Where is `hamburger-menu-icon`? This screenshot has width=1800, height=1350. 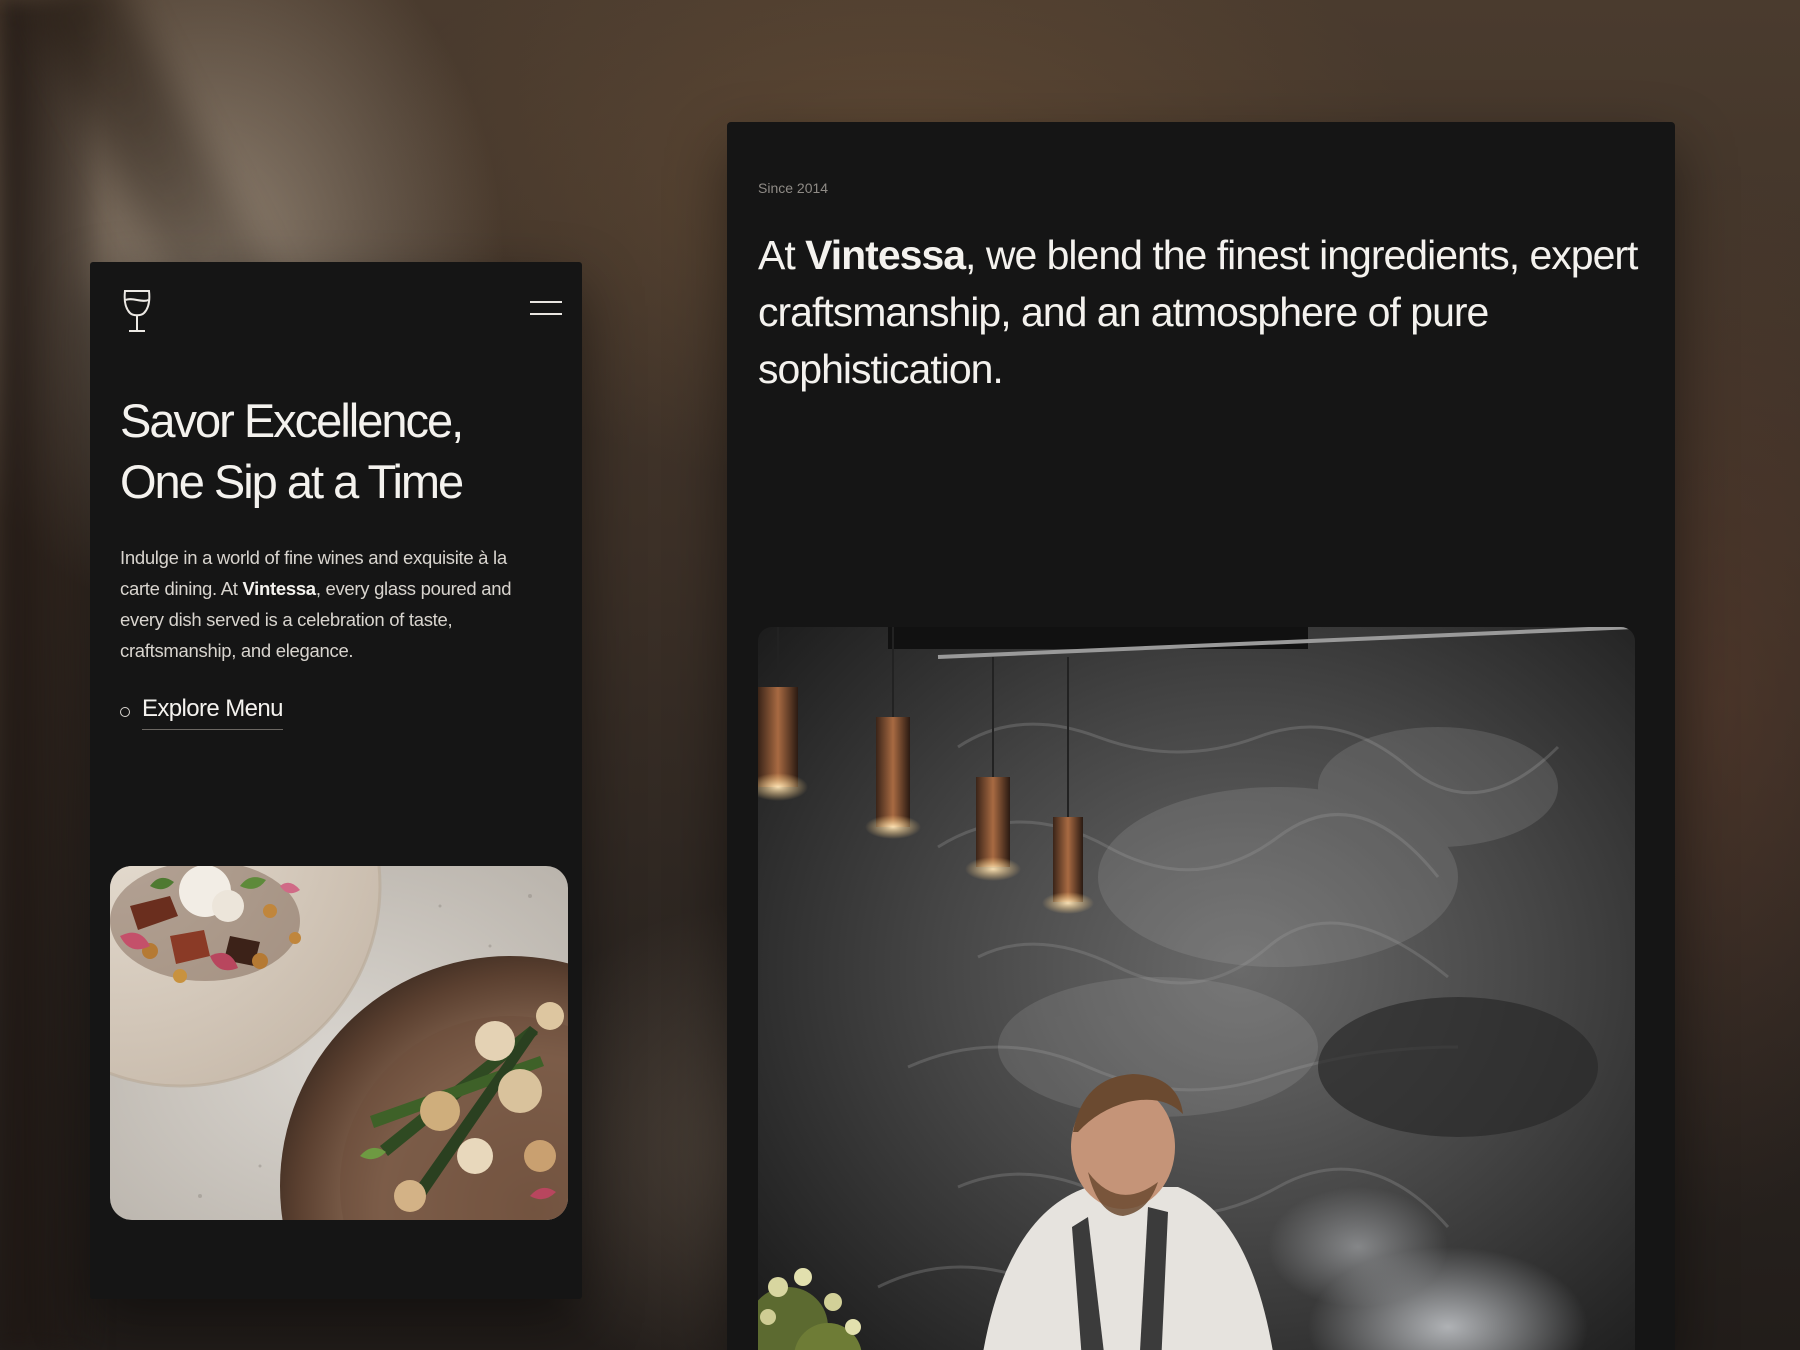
hamburger-menu-icon is located at coordinates (546, 308).